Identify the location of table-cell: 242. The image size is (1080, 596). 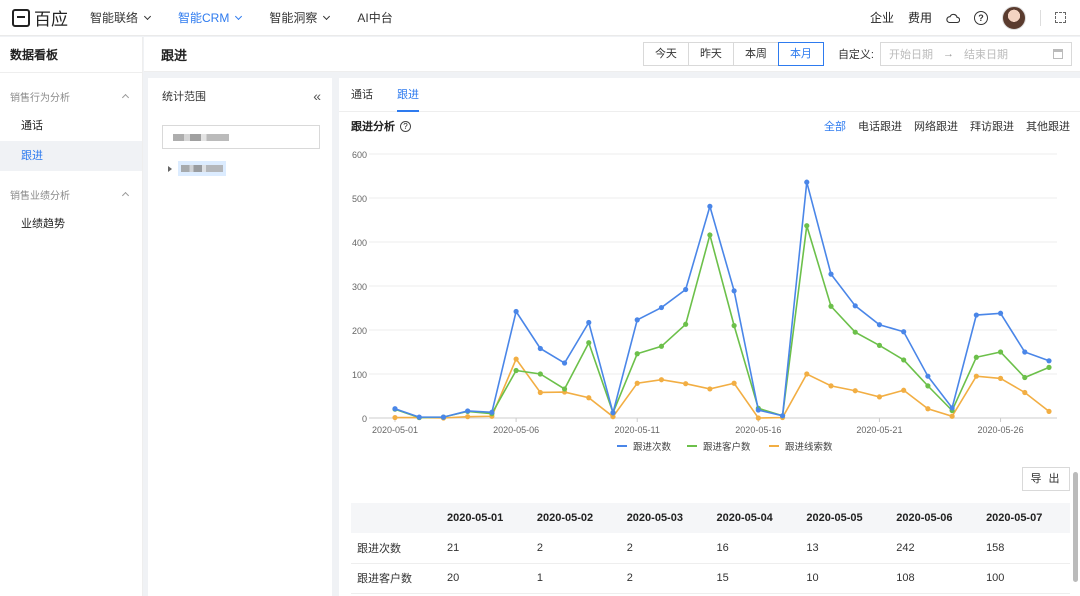
(935, 548).